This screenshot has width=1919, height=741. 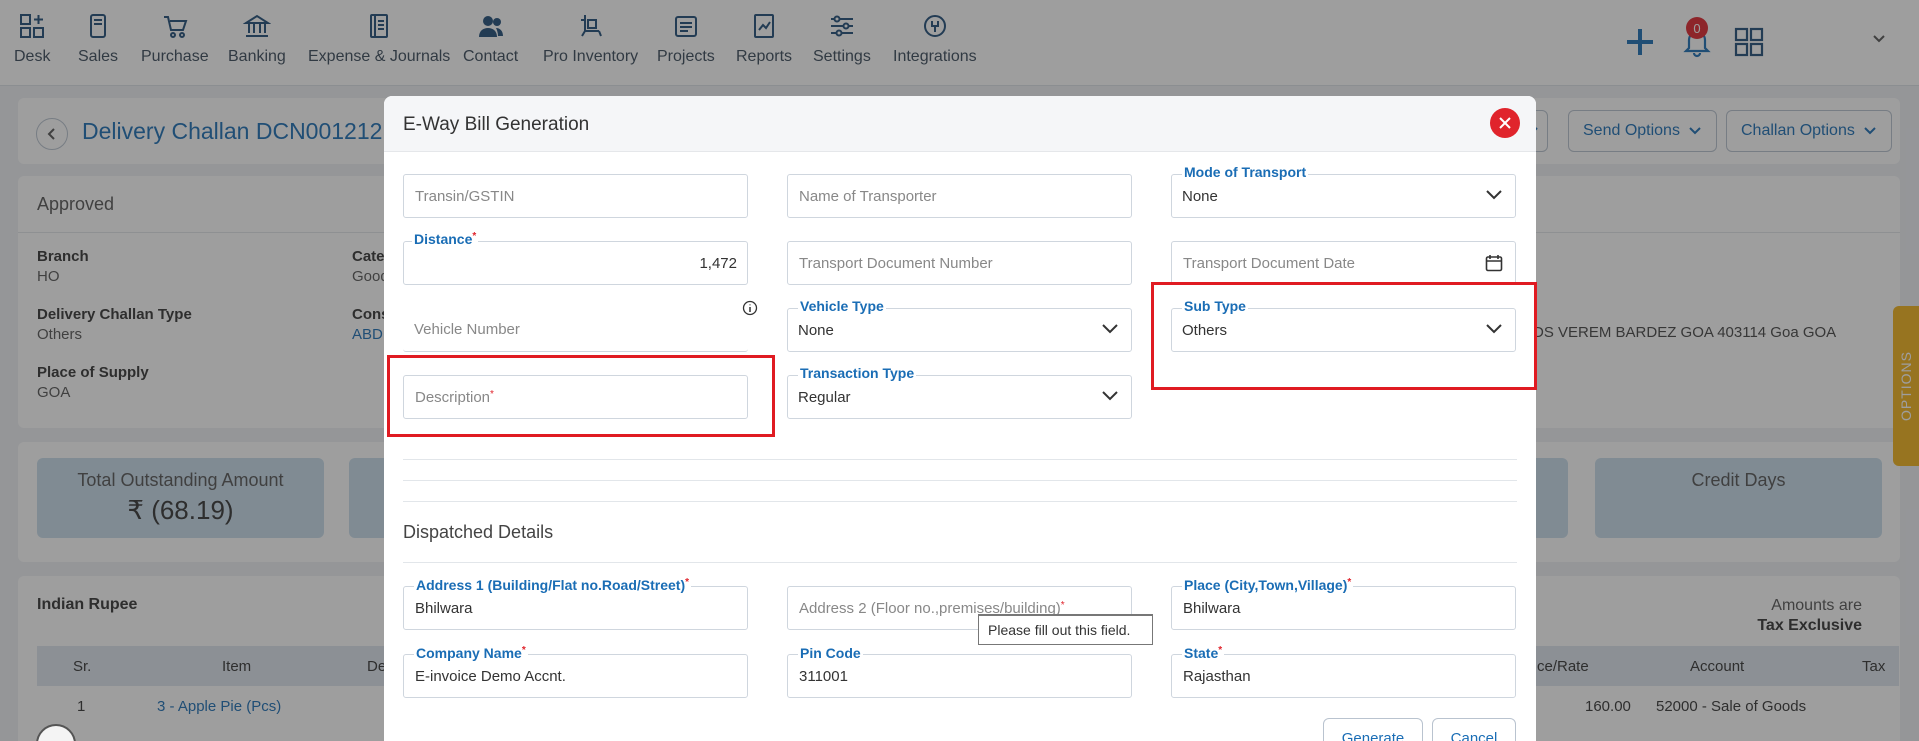 What do you see at coordinates (1203, 653) in the screenshot?
I see `state-label: State*` at bounding box center [1203, 653].